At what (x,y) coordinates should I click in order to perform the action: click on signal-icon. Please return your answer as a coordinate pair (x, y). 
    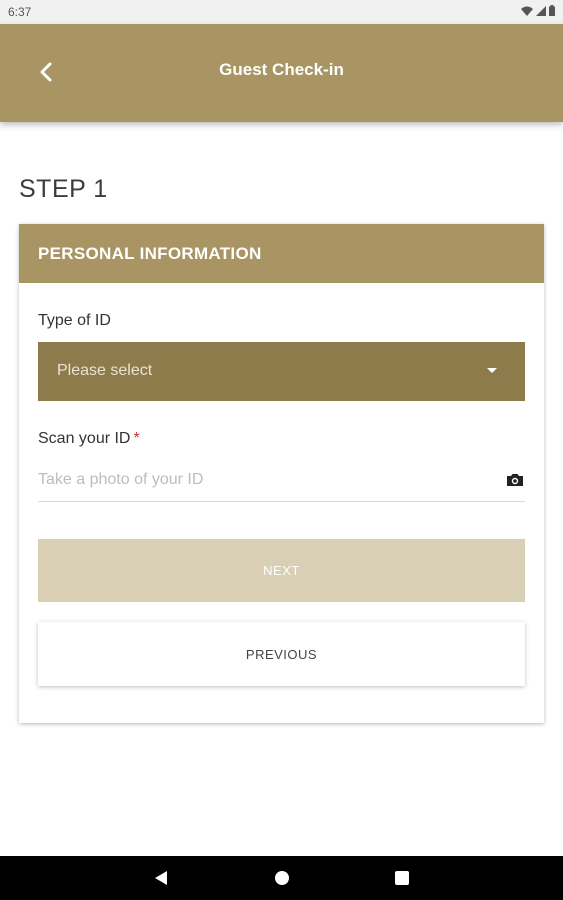
    Looking at the image, I should click on (541, 10).